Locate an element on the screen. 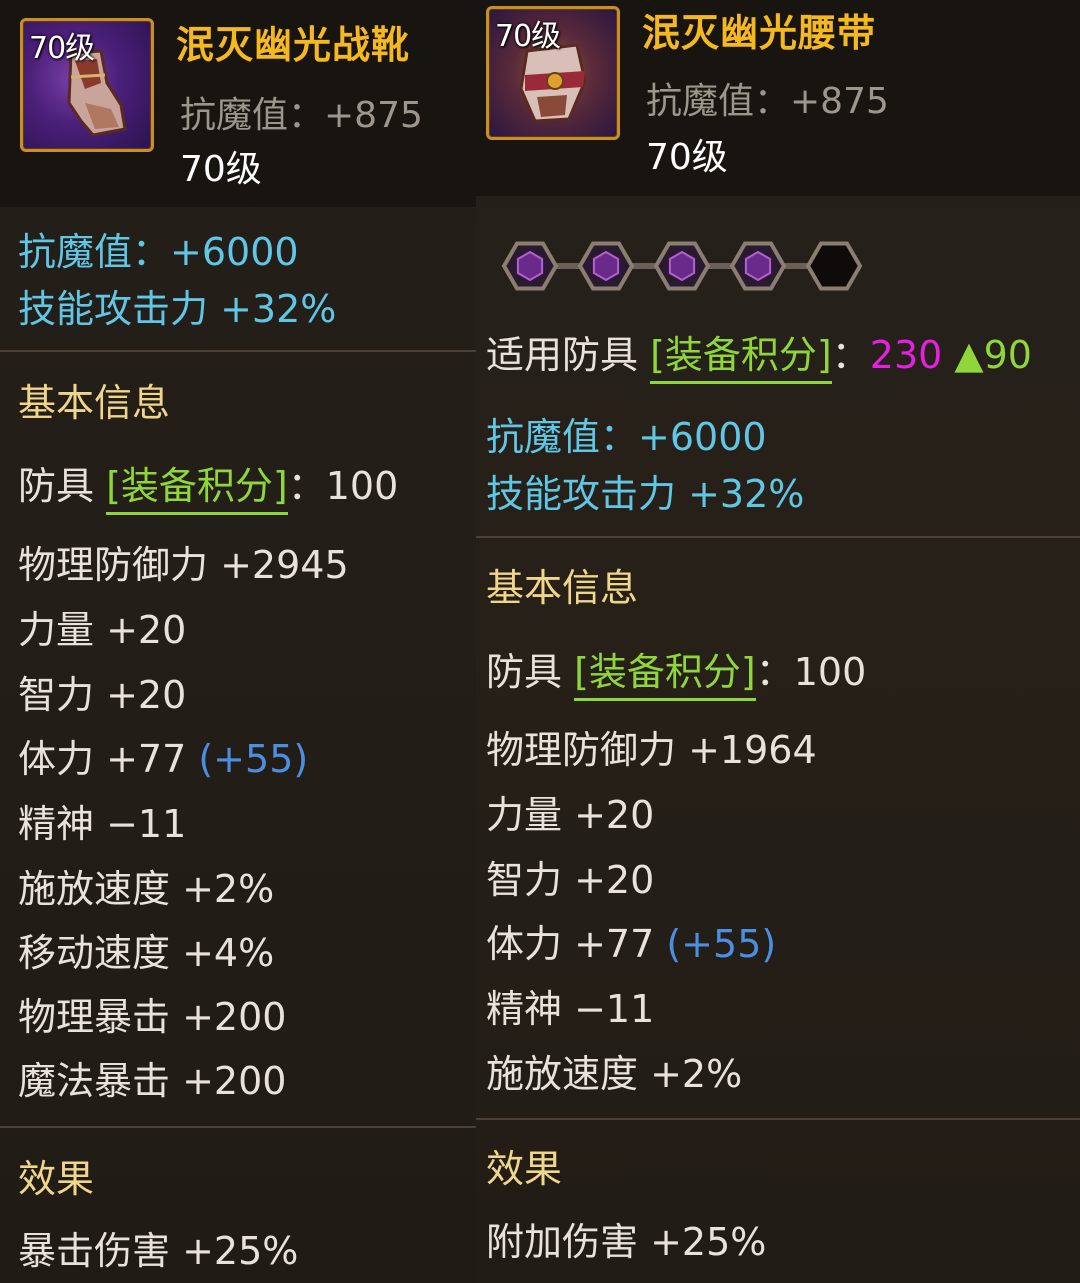 The height and width of the screenshot is (1283, 1080). effect-line: 附加伤害 +25% is located at coordinates (626, 1242).